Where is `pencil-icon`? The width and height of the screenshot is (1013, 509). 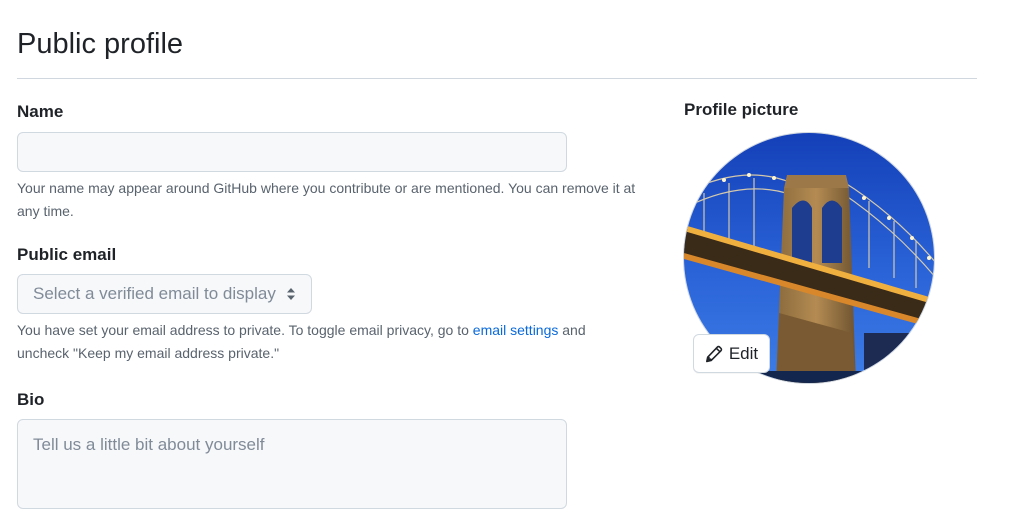
pencil-icon is located at coordinates (714, 354).